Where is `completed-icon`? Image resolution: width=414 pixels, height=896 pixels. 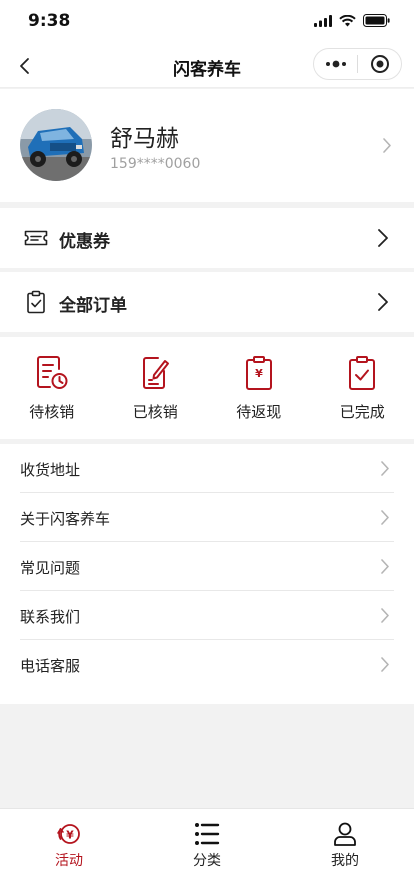 completed-icon is located at coordinates (362, 373).